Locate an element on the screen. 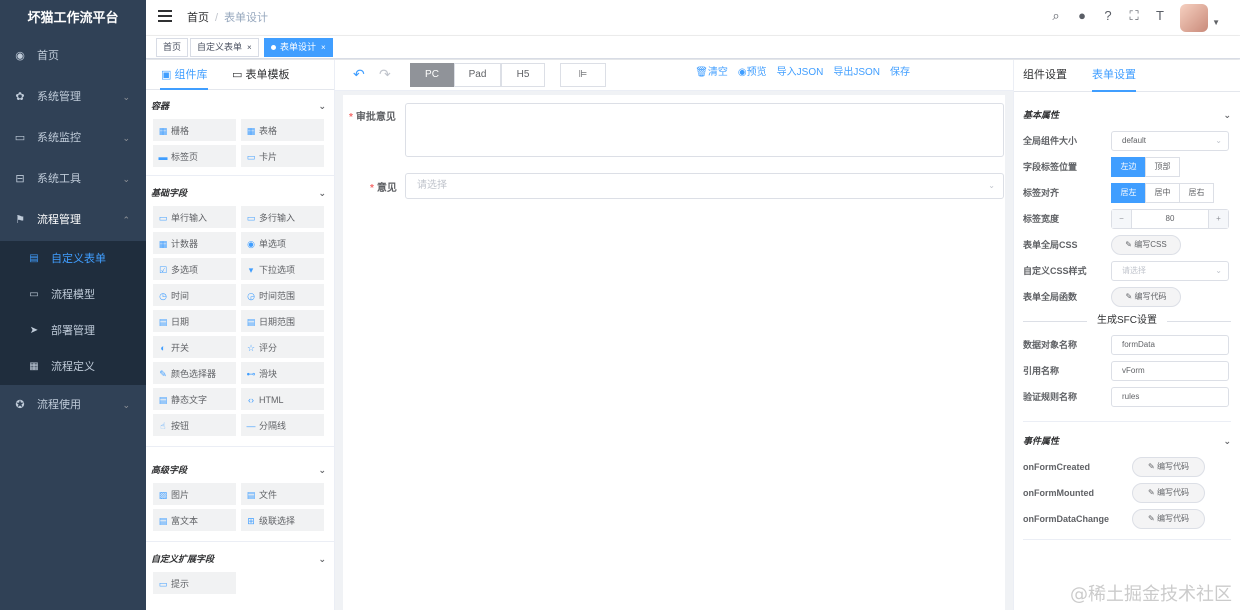 Image resolution: width=1240 pixels, height=610 pixels. widget-checkbox: ☑ 多选项 is located at coordinates (194, 269).